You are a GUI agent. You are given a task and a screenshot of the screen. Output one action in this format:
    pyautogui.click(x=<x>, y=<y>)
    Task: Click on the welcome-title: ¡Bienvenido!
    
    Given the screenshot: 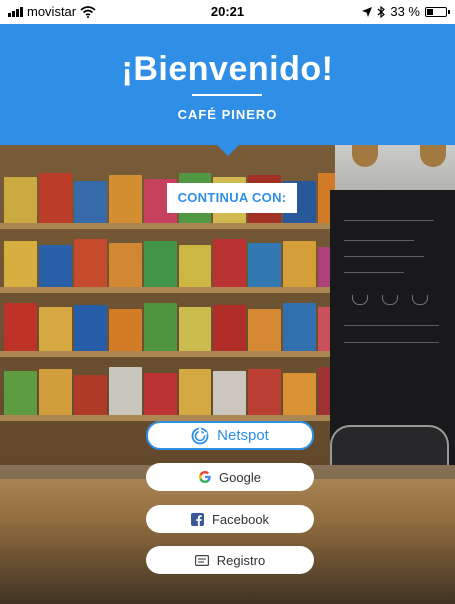 What is the action you would take?
    pyautogui.click(x=227, y=69)
    